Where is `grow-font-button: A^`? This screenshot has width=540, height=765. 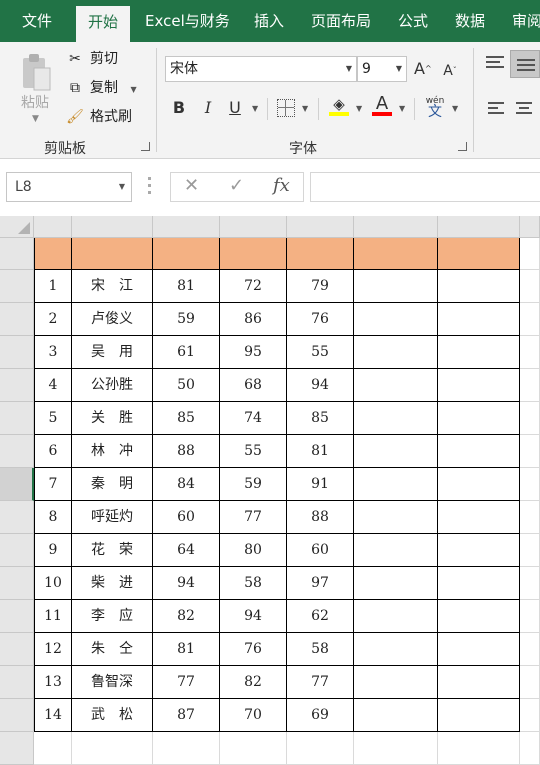
grow-font-button: A^ is located at coordinates (423, 69).